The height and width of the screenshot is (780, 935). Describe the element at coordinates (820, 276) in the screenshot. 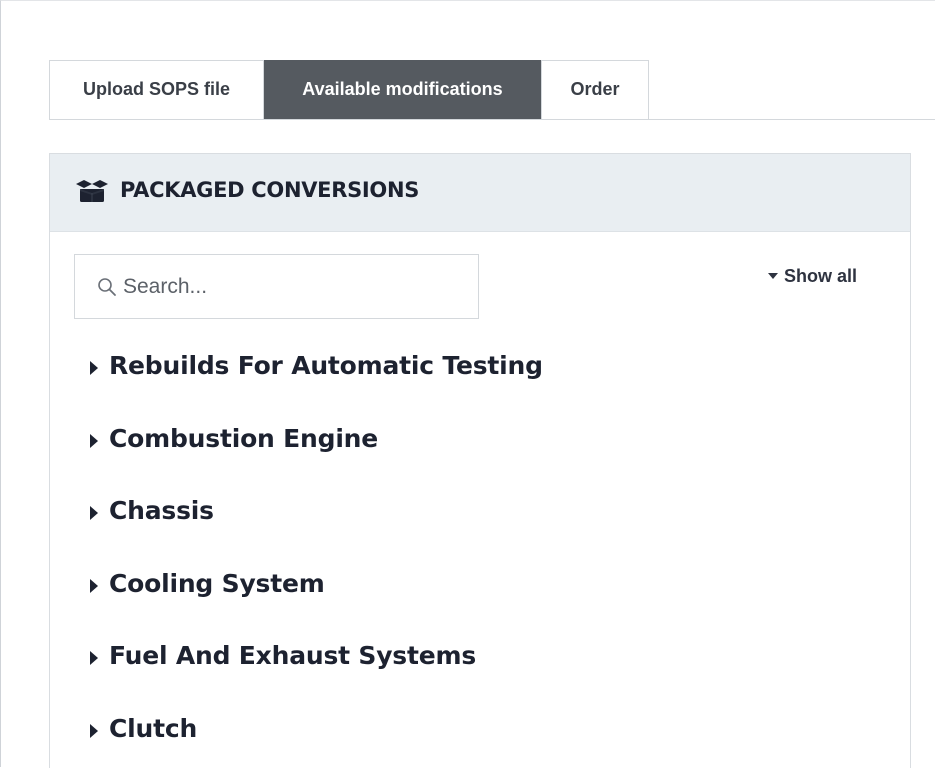

I see `show-all-label: Show all` at that location.